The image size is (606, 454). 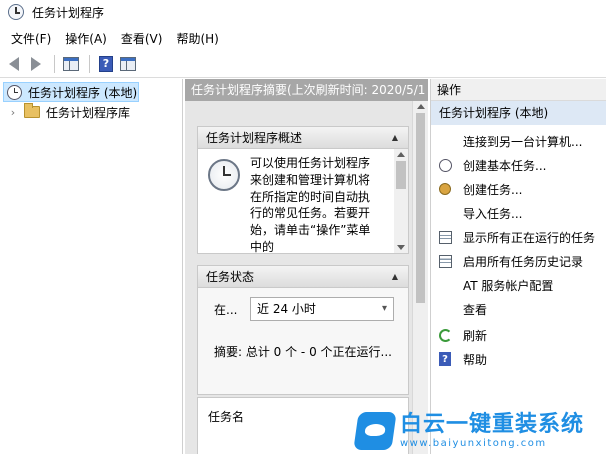 What do you see at coordinates (68, 12) in the screenshot?
I see `window-title: 任务计划程序` at bounding box center [68, 12].